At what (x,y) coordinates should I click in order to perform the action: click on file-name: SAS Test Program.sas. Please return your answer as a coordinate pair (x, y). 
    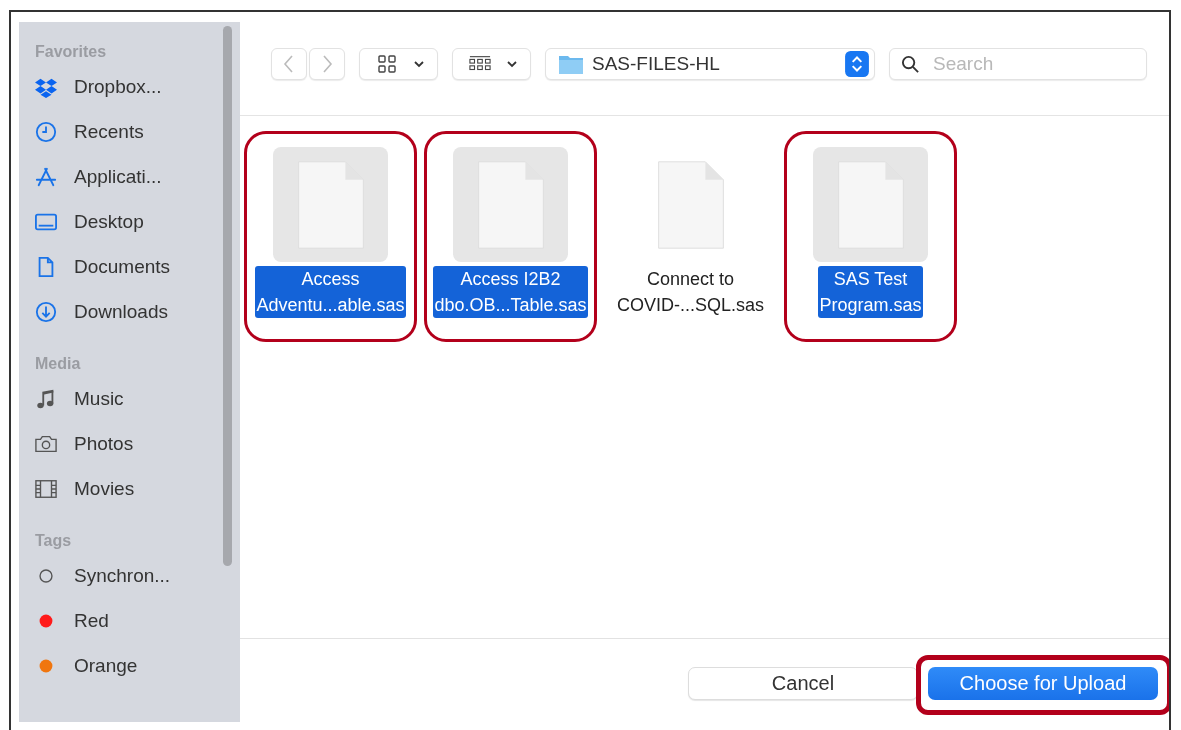
    Looking at the image, I should click on (870, 292).